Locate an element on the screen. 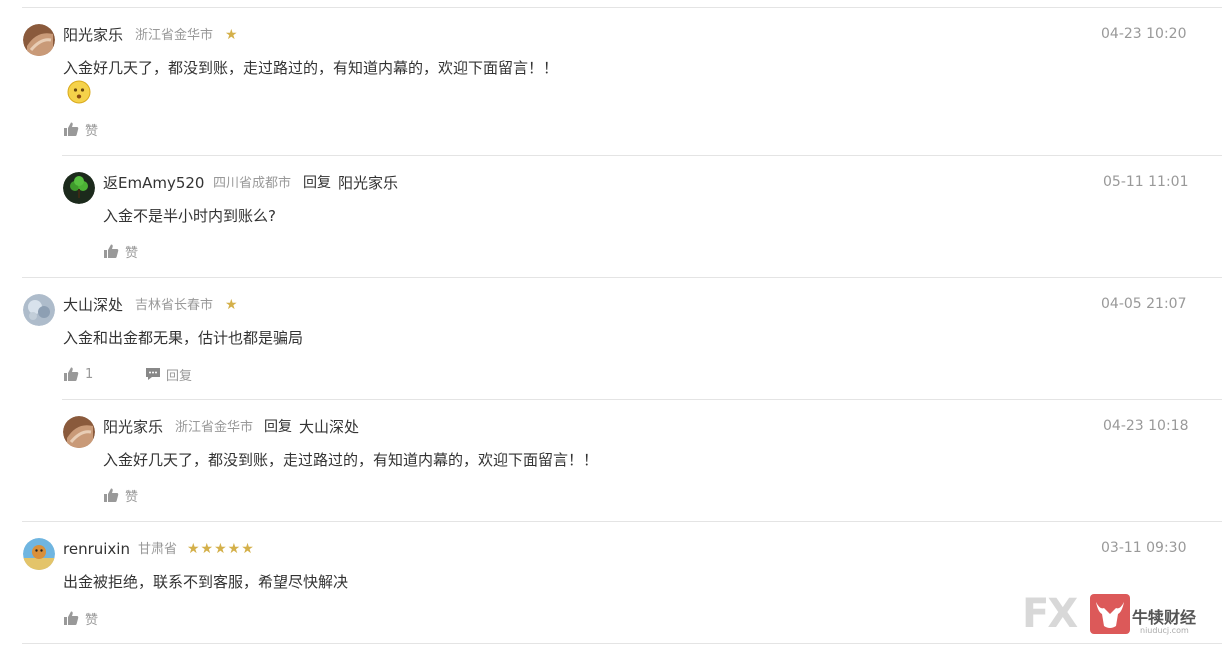  reply-target-user: 大山深处 is located at coordinates (329, 427).